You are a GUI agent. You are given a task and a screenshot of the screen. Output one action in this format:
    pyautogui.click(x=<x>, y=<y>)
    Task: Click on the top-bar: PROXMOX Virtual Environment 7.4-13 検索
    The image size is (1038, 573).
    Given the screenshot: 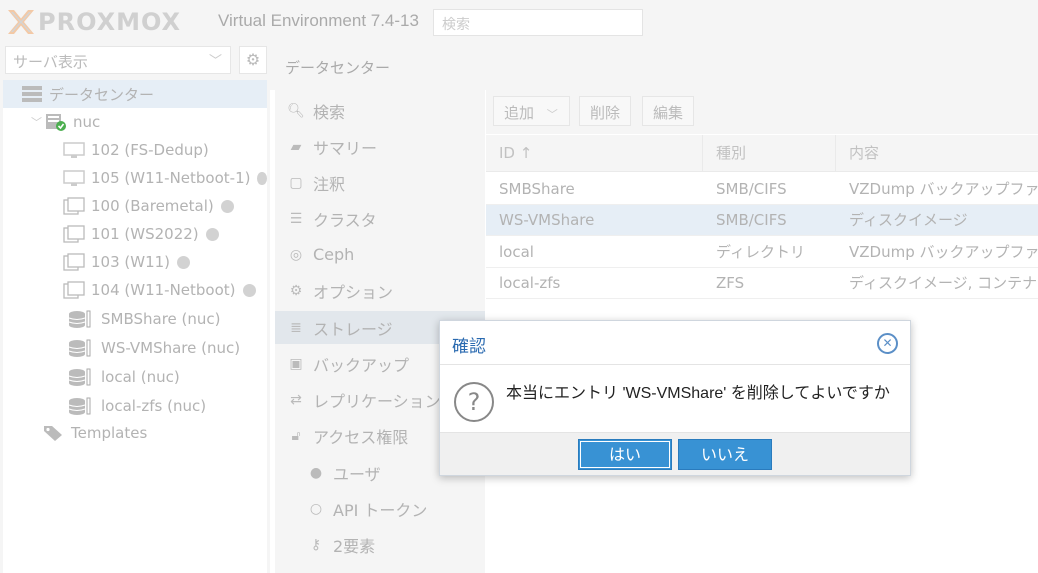 What is the action you would take?
    pyautogui.click(x=519, y=22)
    